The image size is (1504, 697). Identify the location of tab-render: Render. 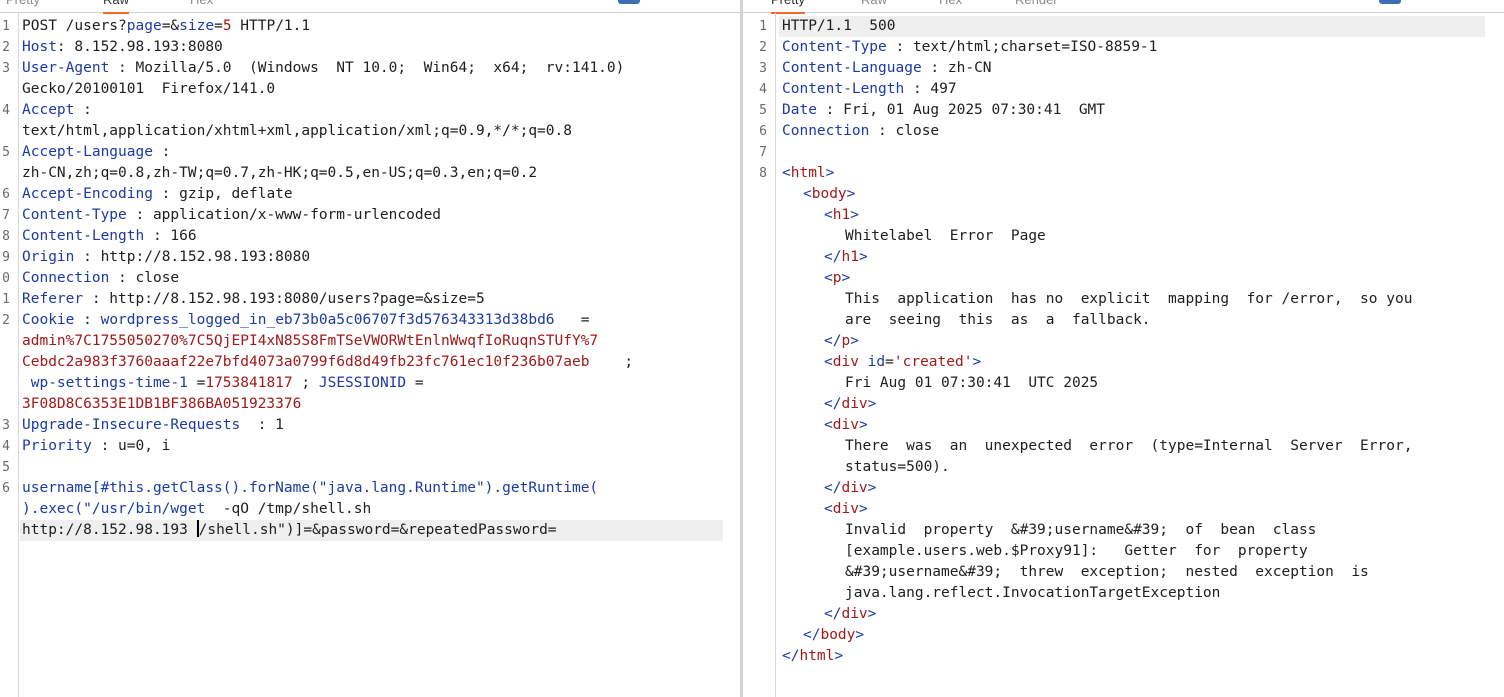
(1036, 6).